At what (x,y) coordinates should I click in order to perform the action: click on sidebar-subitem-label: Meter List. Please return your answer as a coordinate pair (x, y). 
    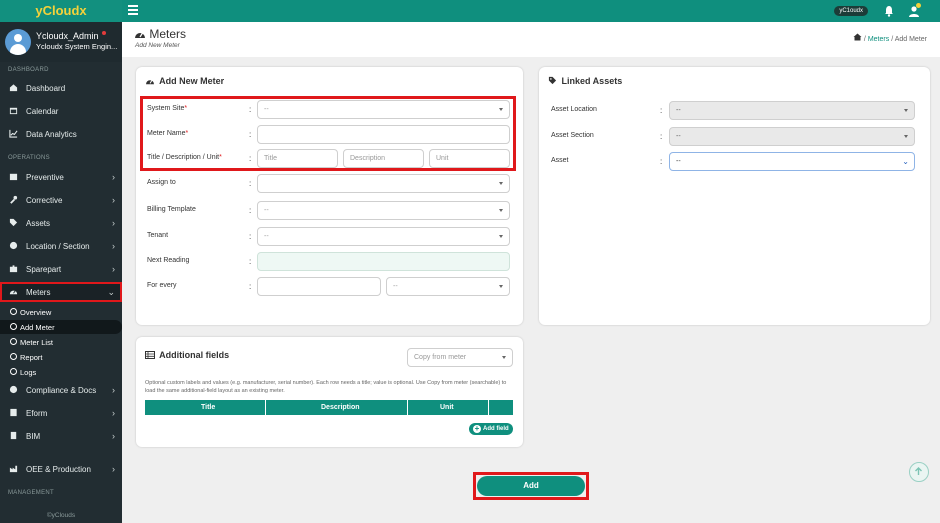
    Looking at the image, I should click on (36, 342).